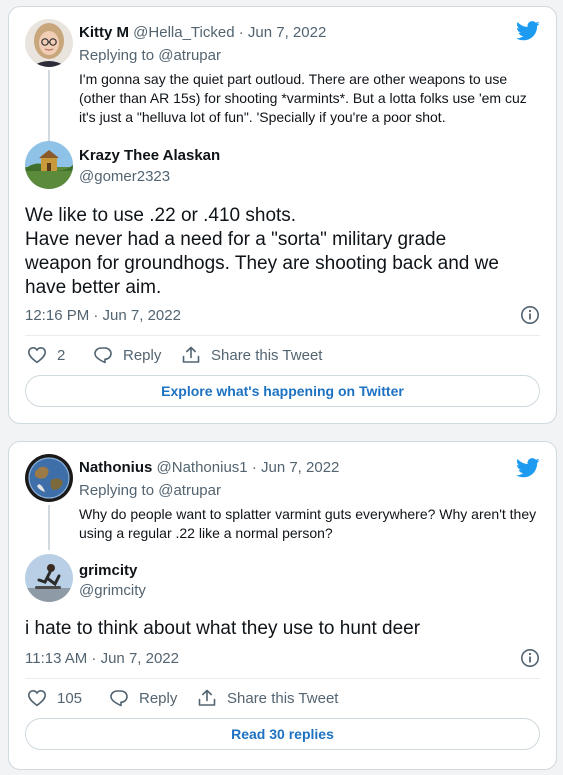 The image size is (563, 775). Describe the element at coordinates (124, 176) in the screenshot. I see `author-handle: @gomer2323` at that location.